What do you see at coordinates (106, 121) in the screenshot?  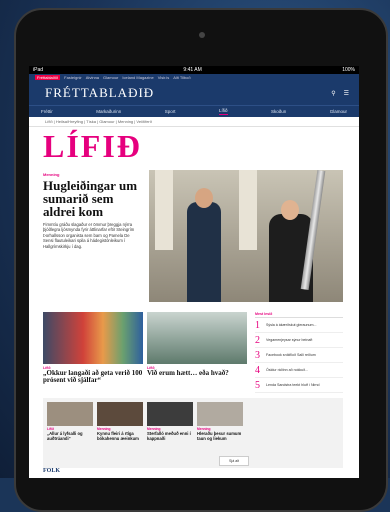 I see `subnav-item: Glamour` at bounding box center [106, 121].